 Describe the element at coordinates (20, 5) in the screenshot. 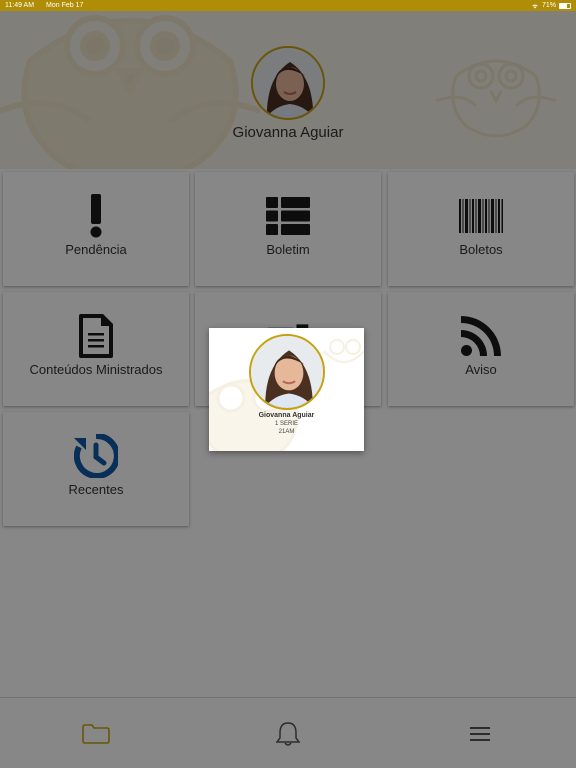

I see `status-time: 11:49 AM` at that location.